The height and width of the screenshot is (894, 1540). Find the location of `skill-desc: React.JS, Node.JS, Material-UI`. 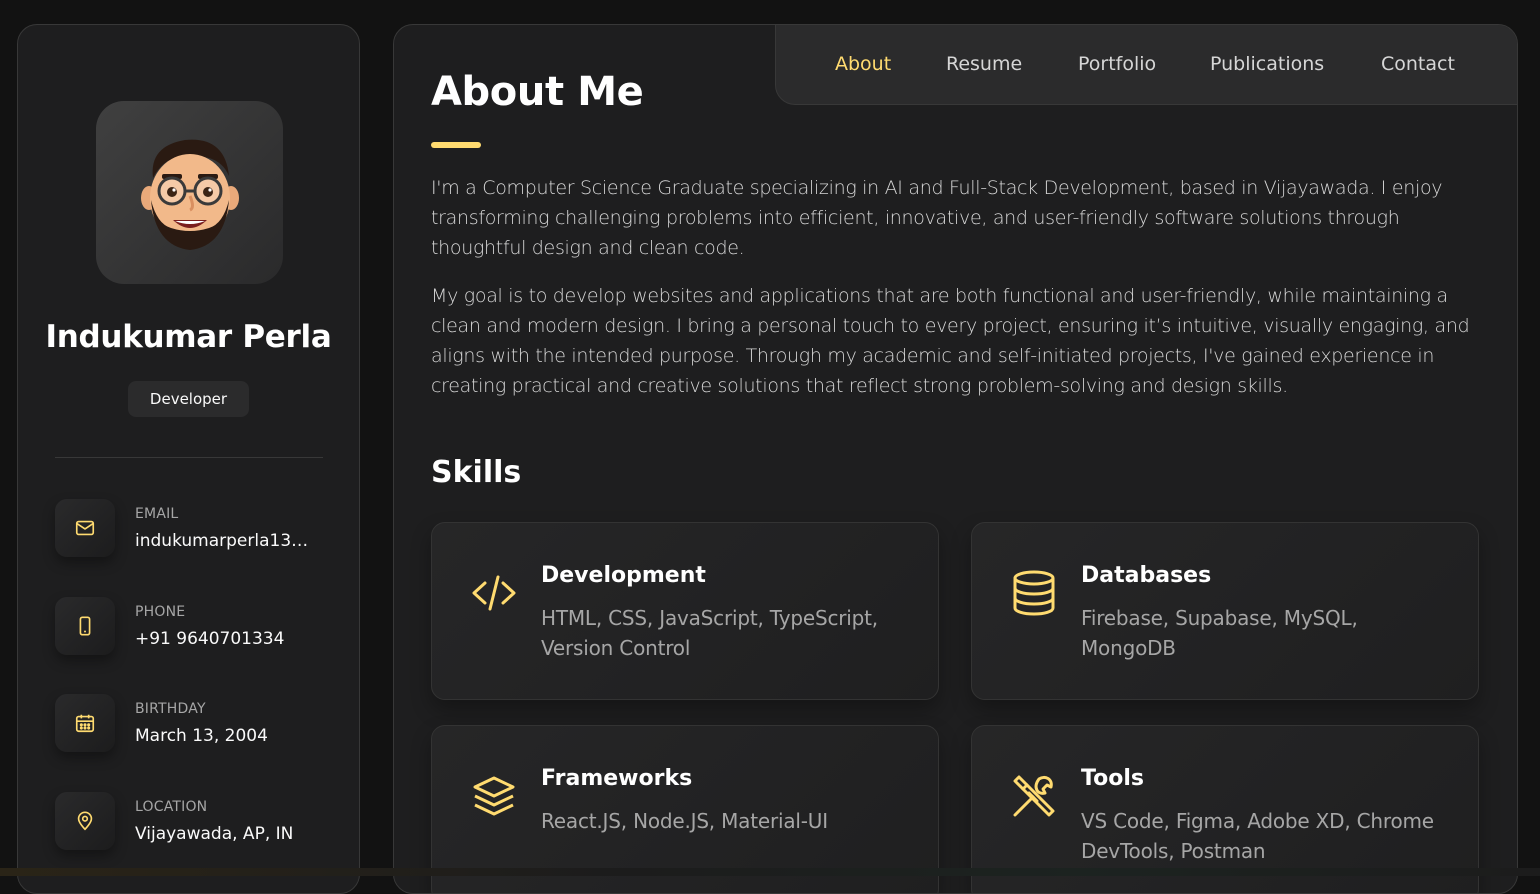

skill-desc: React.JS, Node.JS, Material-UI is located at coordinates (721, 821).